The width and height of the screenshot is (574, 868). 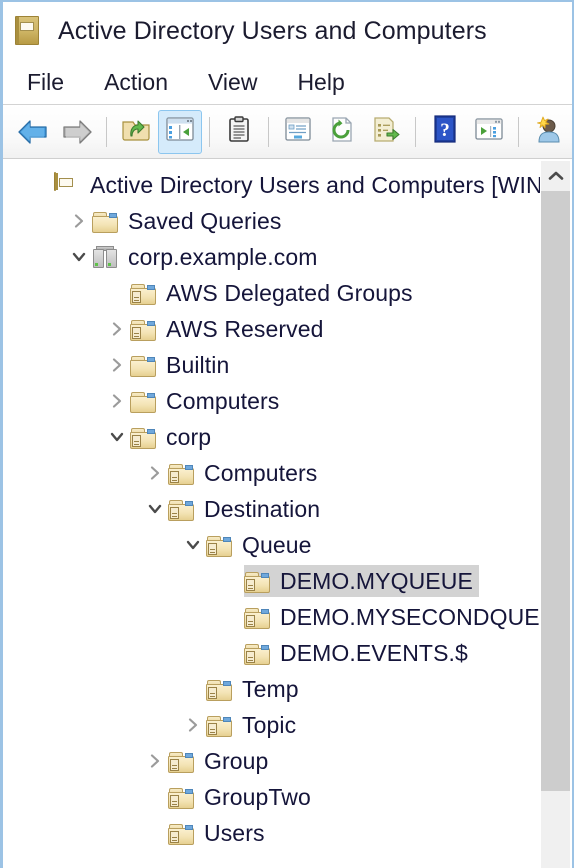 What do you see at coordinates (277, 544) in the screenshot?
I see `tree-item-label: Queue` at bounding box center [277, 544].